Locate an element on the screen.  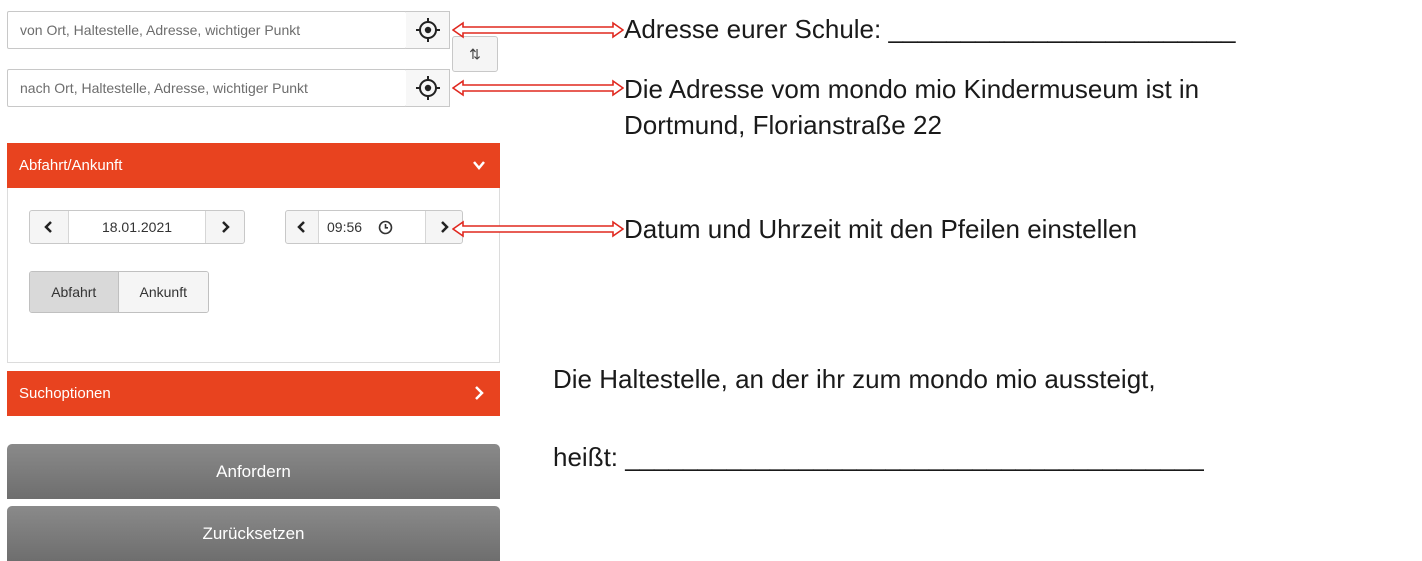
from-location-input is located at coordinates (207, 30).